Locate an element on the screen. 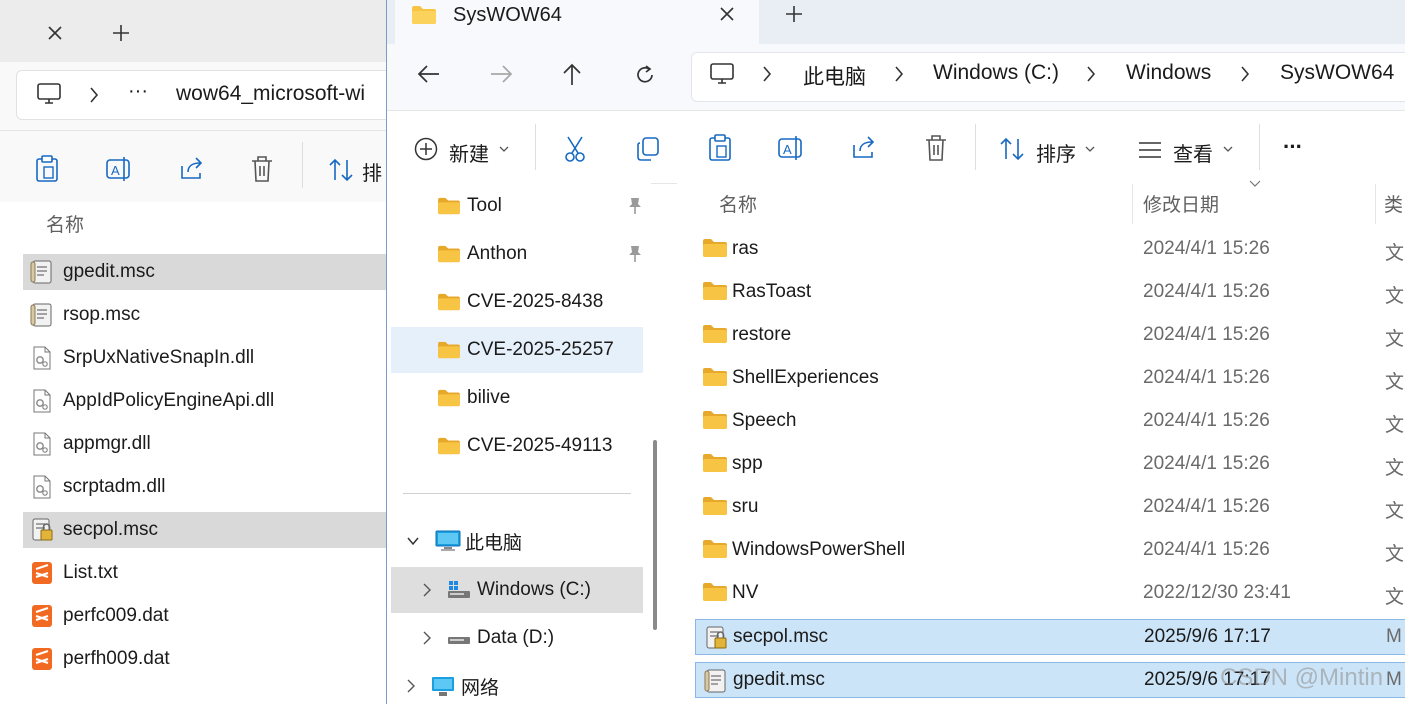 Image resolution: width=1405 pixels, height=709 pixels. nav-quick-access-item: bilive is located at coordinates (517, 398).